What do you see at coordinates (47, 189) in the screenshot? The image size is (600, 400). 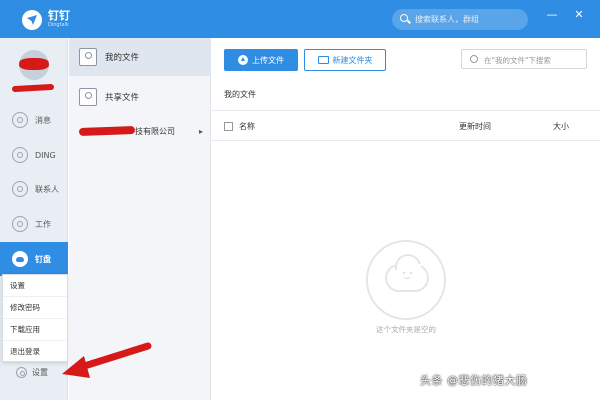 I see `nav-label: 联系人` at bounding box center [47, 189].